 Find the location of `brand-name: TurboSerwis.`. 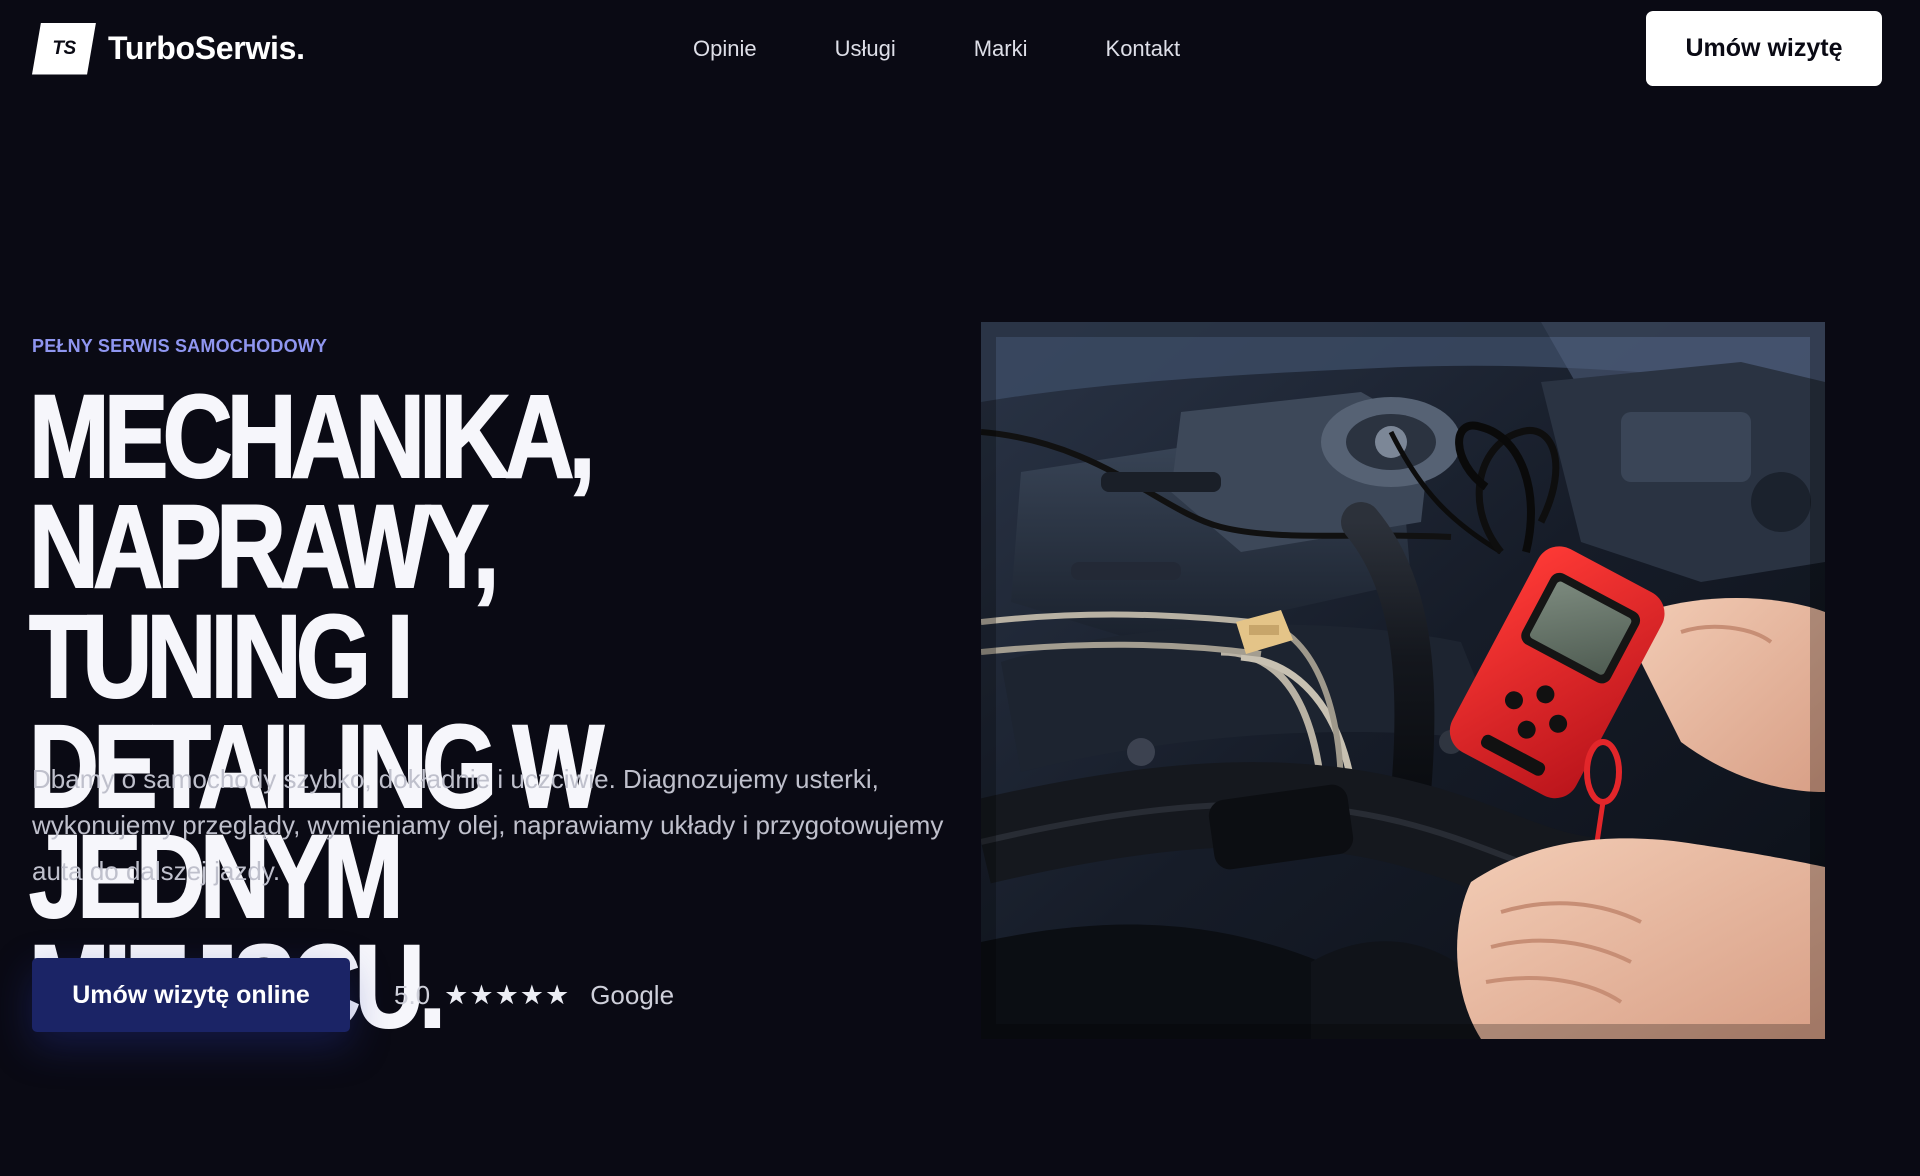

brand-name: TurboSerwis. is located at coordinates (206, 48).